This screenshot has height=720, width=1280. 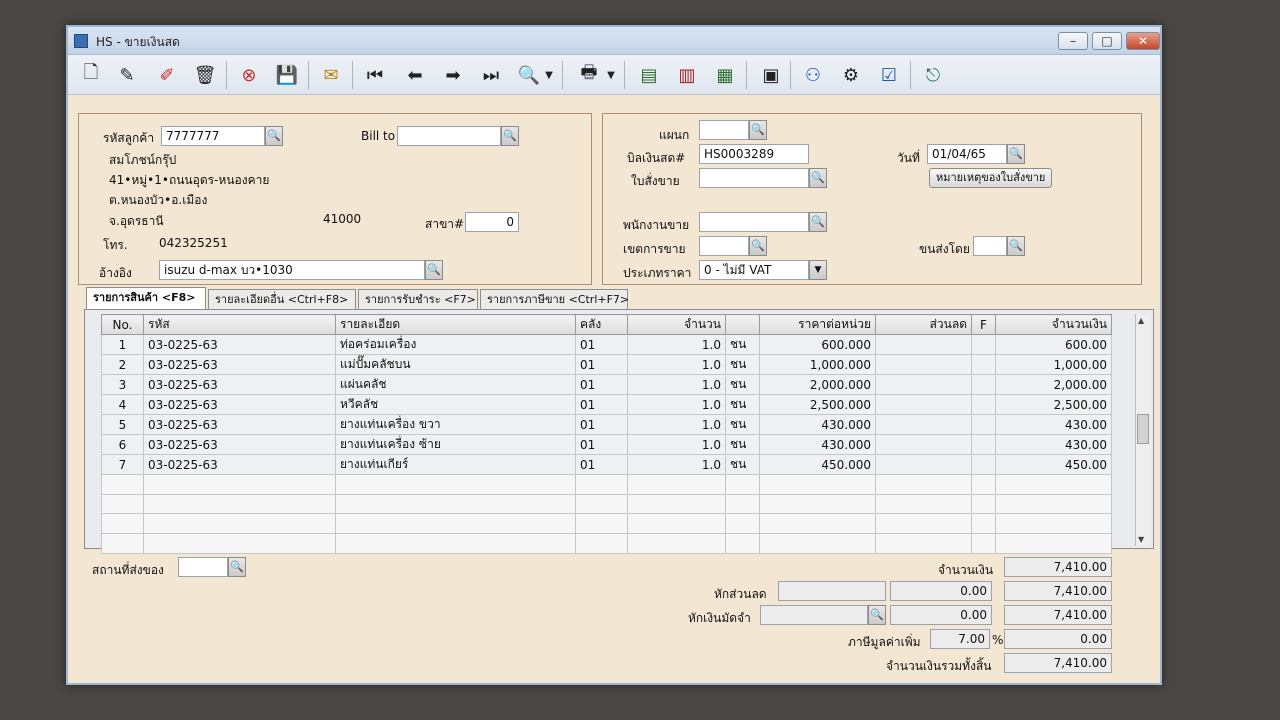 I want to click on cell-amount: 2,000.00, so click(x=1053, y=384).